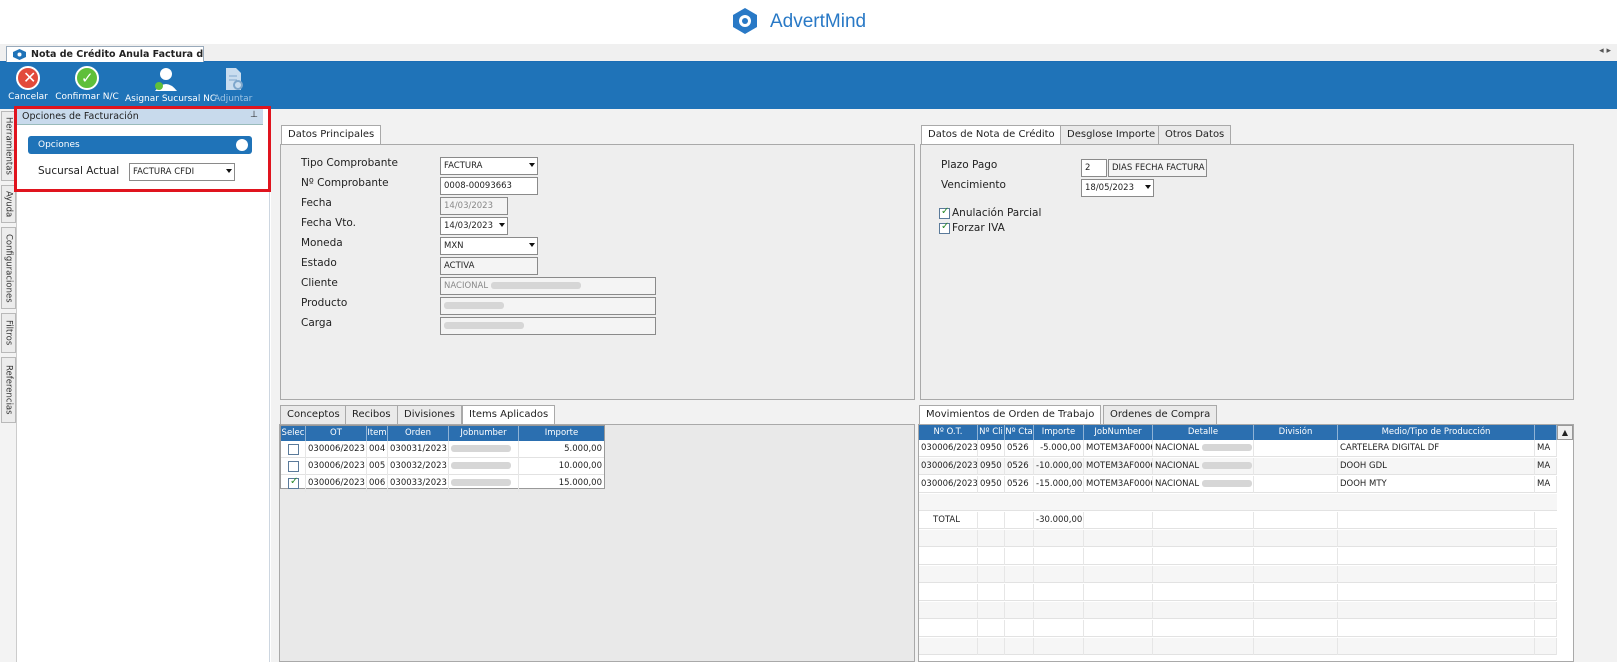 The width and height of the screenshot is (1617, 662). Describe the element at coordinates (336, 433) in the screenshot. I see `col-ot: OT` at that location.